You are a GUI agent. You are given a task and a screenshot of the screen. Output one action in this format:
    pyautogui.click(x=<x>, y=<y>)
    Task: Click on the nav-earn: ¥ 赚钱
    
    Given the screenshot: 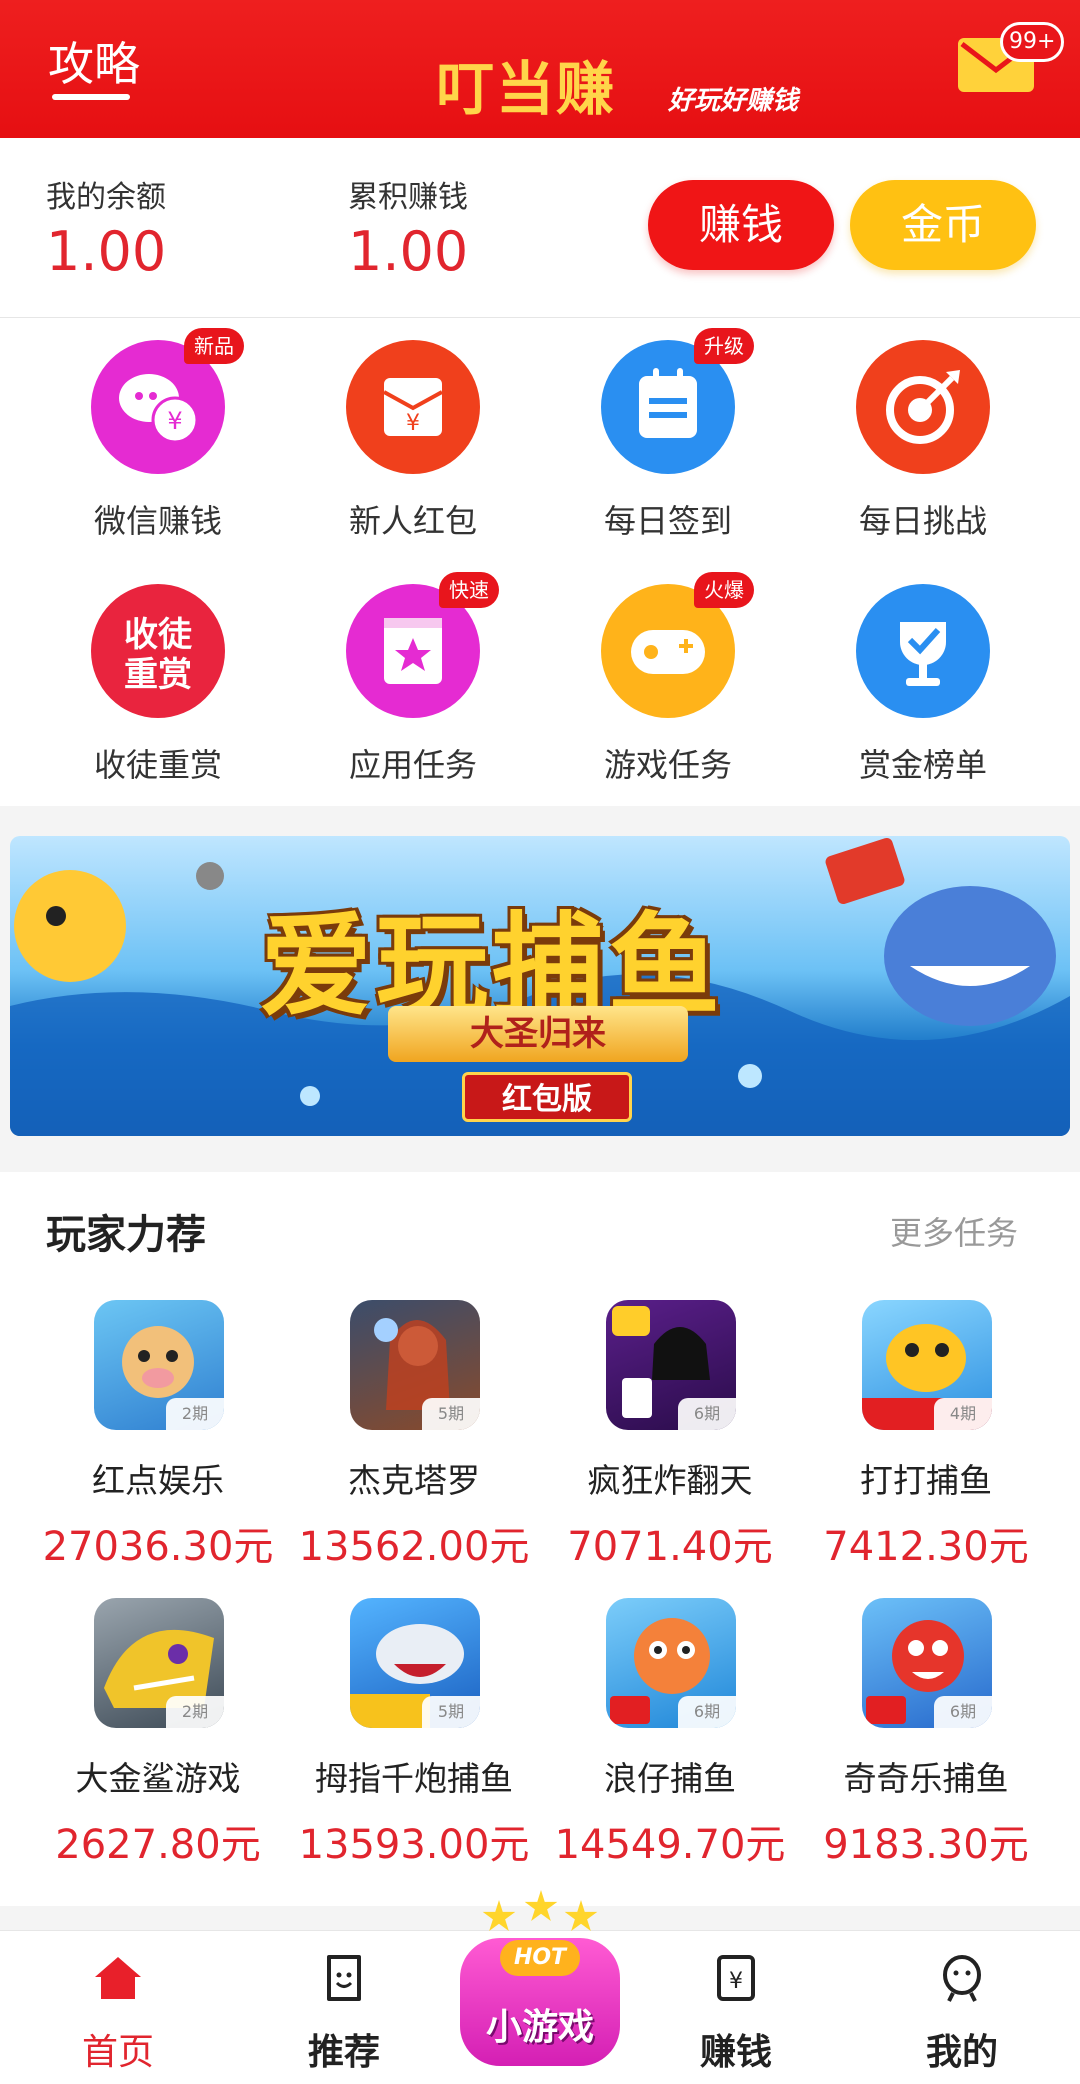 What is the action you would take?
    pyautogui.click(x=736, y=2007)
    